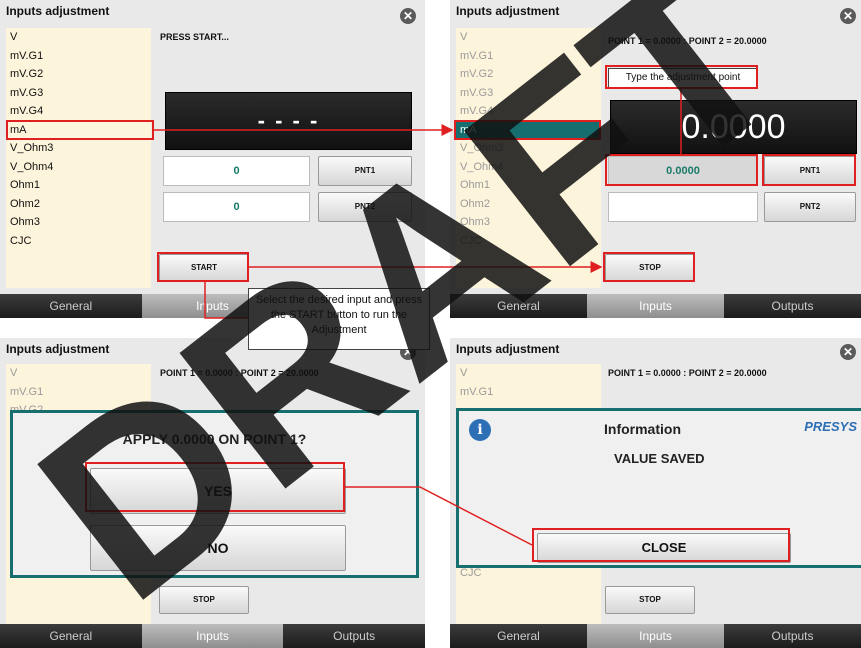 The image size is (861, 648). Describe the element at coordinates (642, 429) in the screenshot. I see `info-title: Information` at that location.